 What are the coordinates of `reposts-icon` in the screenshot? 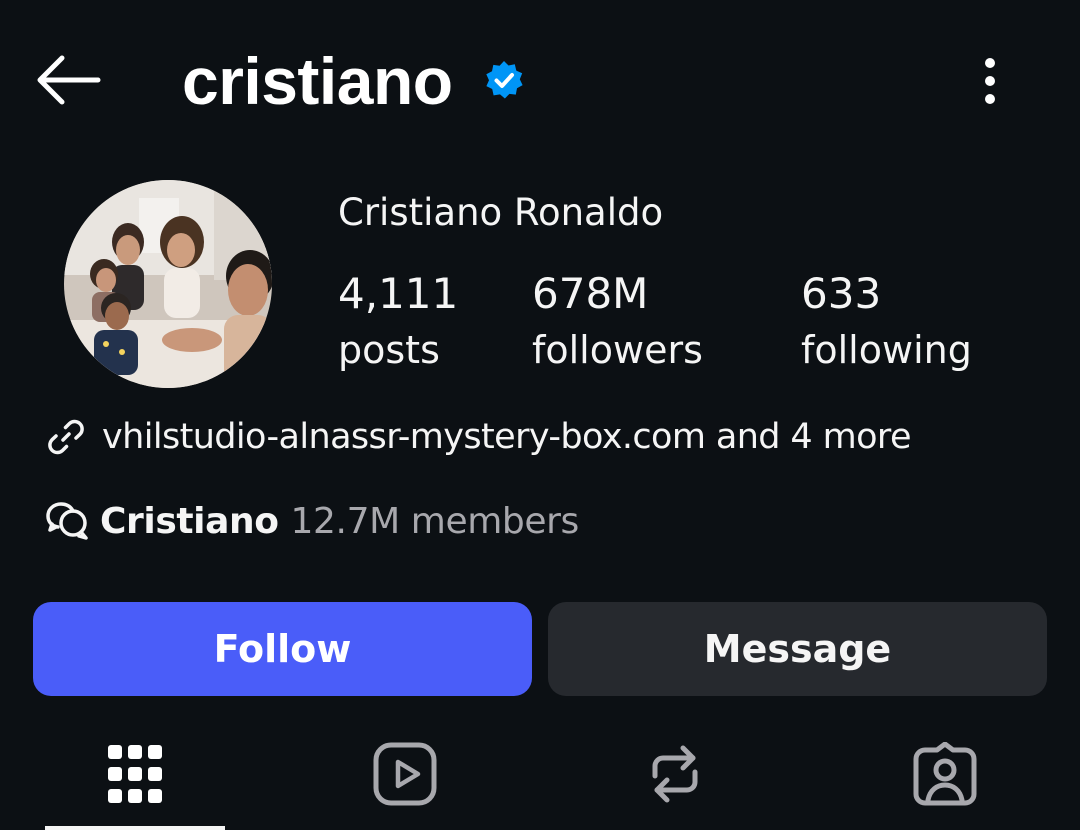 It's located at (675, 774).